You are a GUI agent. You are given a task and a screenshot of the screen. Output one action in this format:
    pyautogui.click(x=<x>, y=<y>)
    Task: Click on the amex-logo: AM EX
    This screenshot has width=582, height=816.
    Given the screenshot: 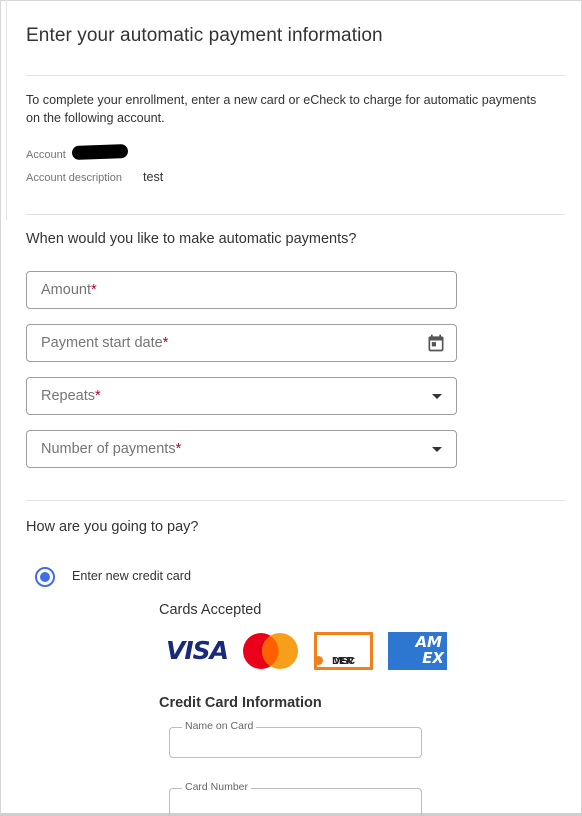 What is the action you would take?
    pyautogui.click(x=417, y=651)
    